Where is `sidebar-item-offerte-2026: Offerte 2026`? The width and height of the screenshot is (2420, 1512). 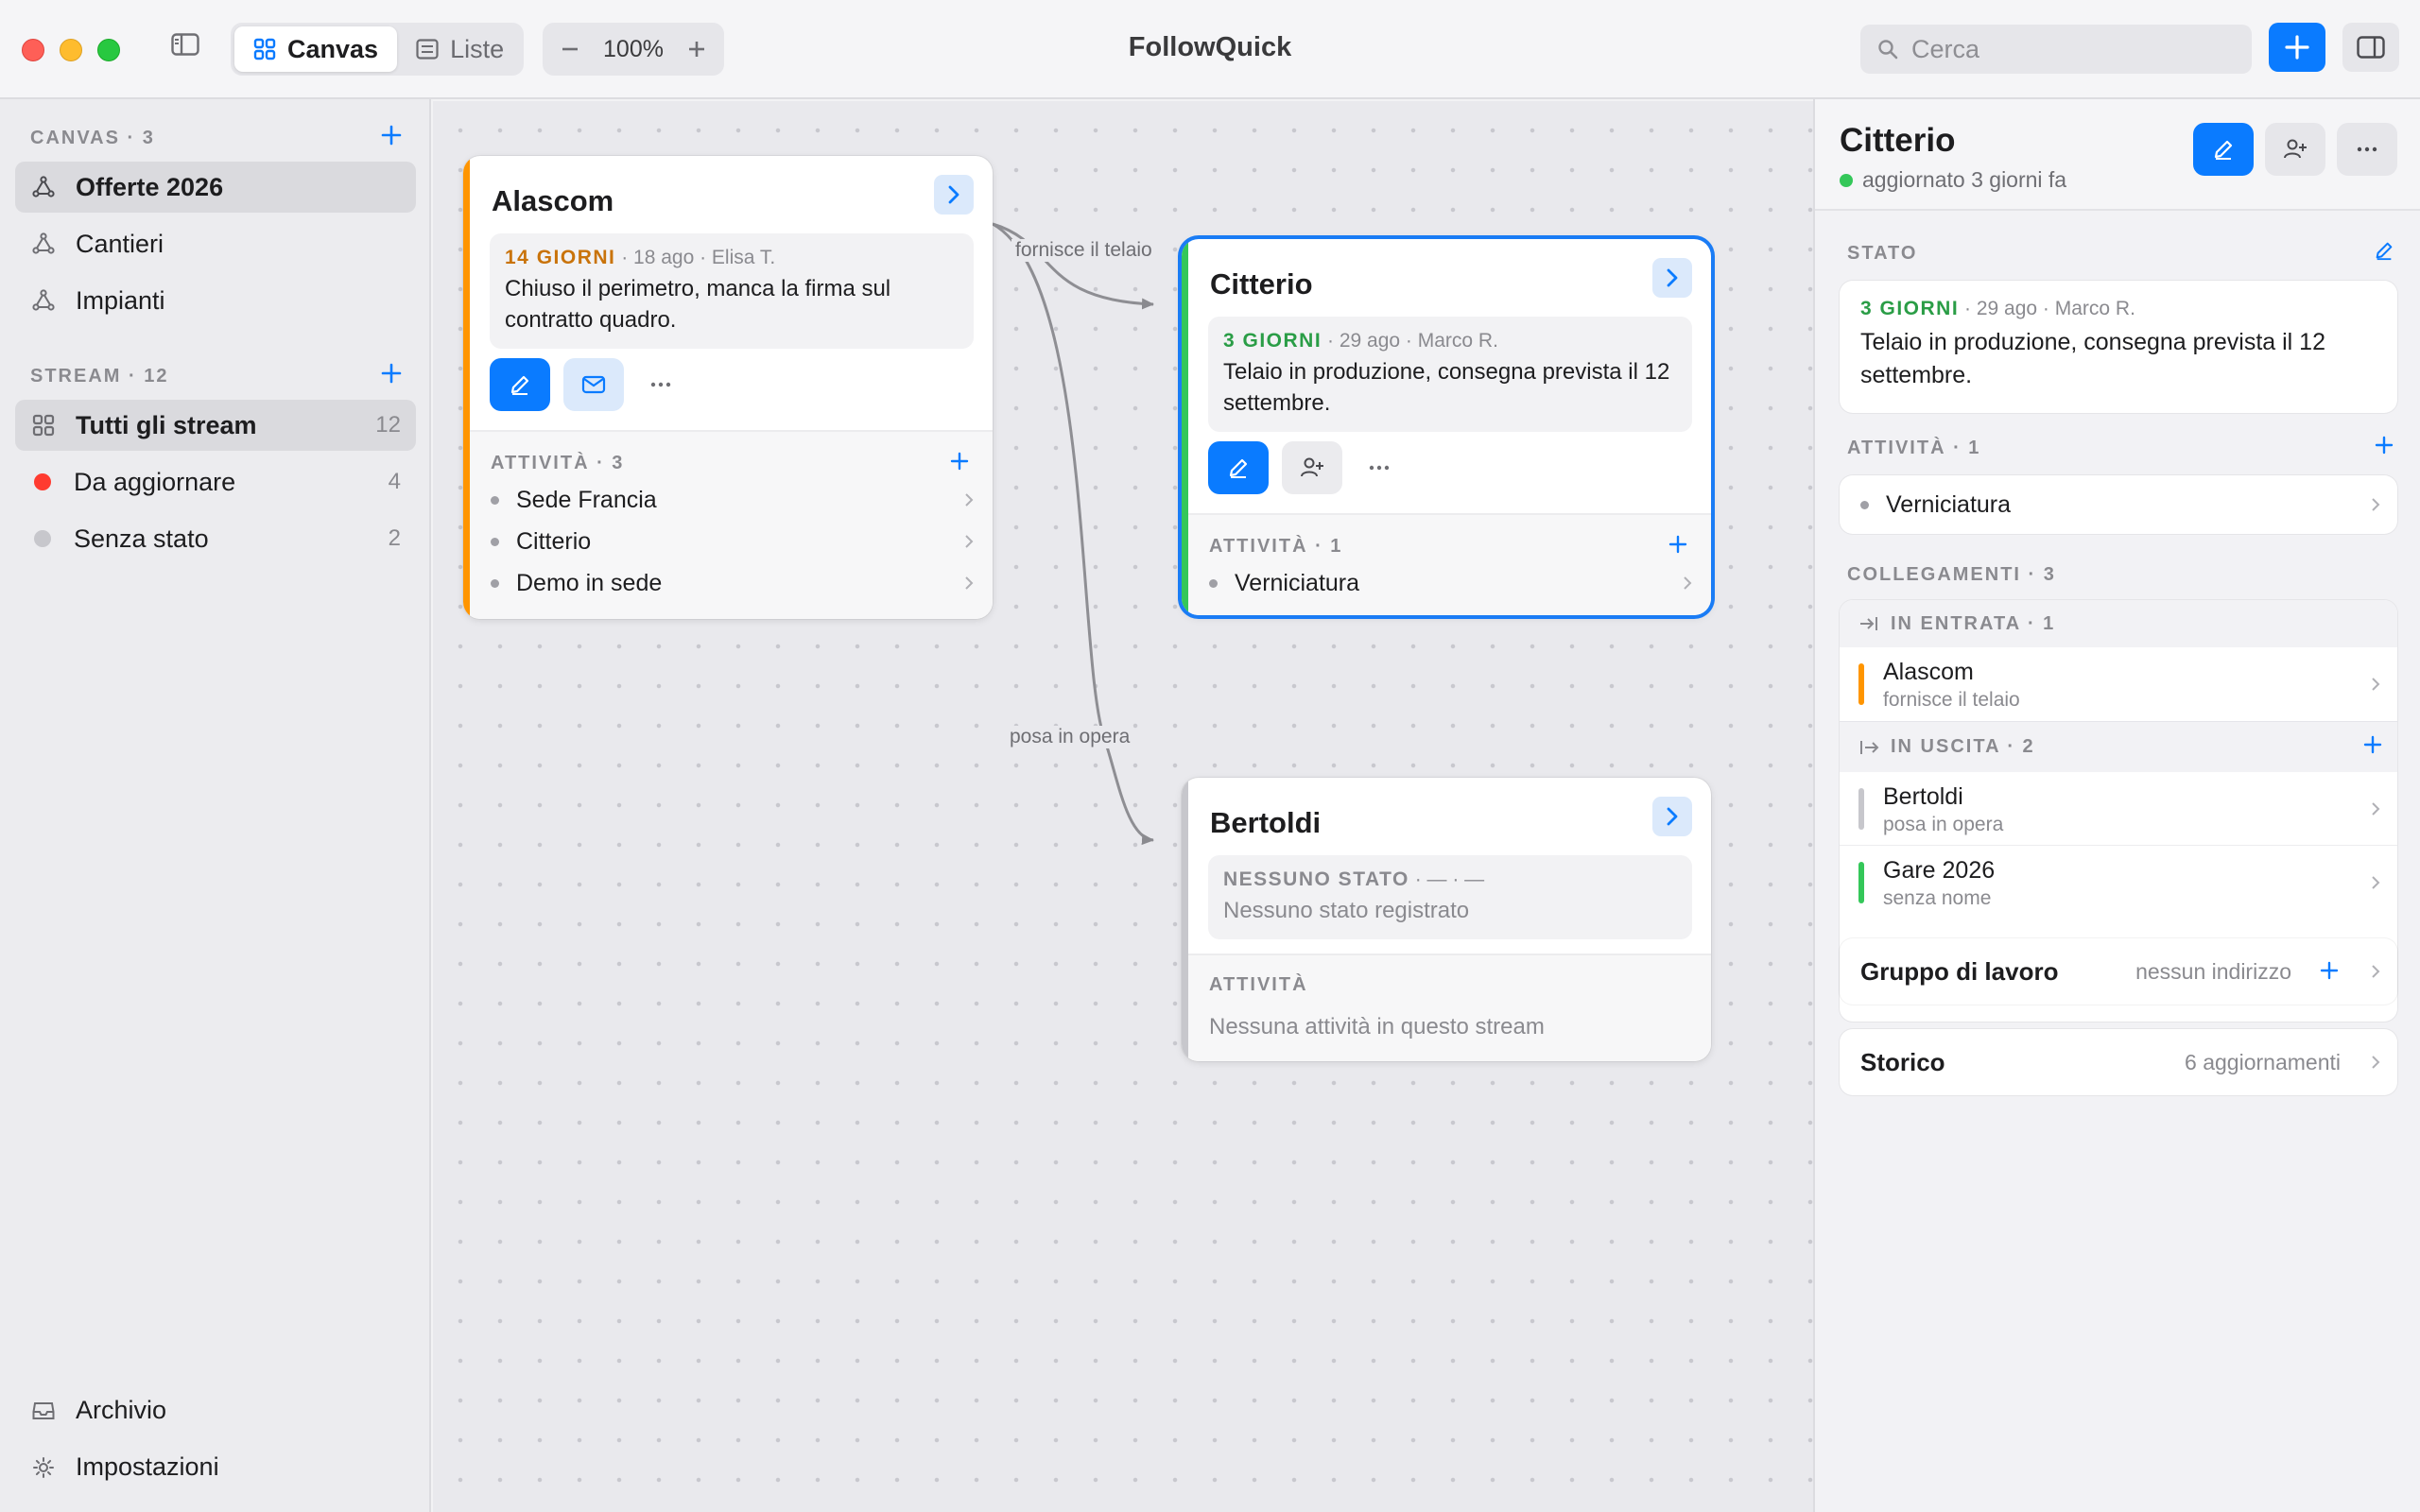 sidebar-item-offerte-2026: Offerte 2026 is located at coordinates (215, 187).